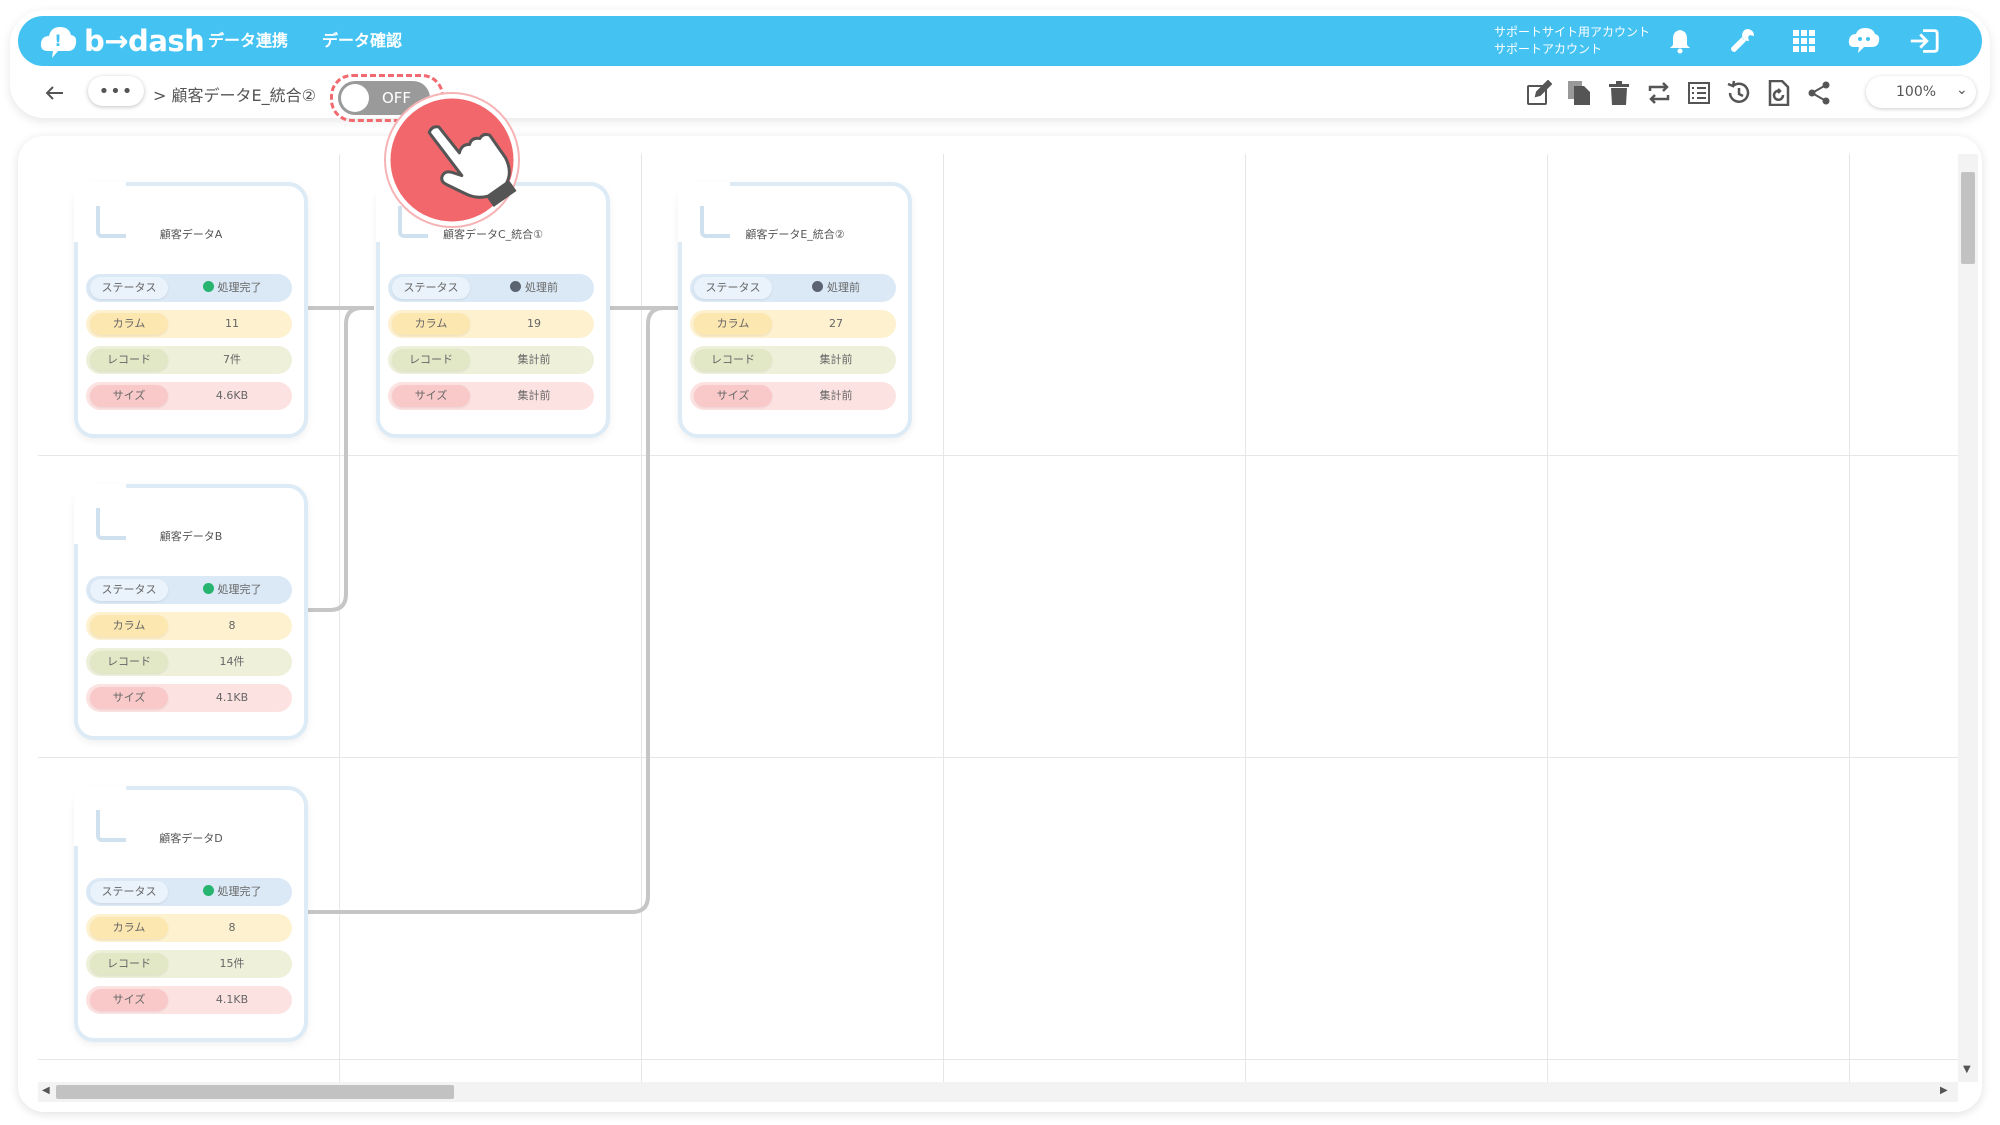  Describe the element at coordinates (46, 1090) in the screenshot. I see `scroll-left-arrow-icon: ◀` at that location.